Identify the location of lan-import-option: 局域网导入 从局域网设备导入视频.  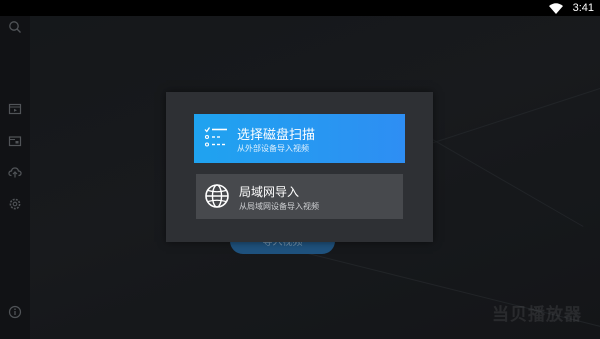
(299, 196).